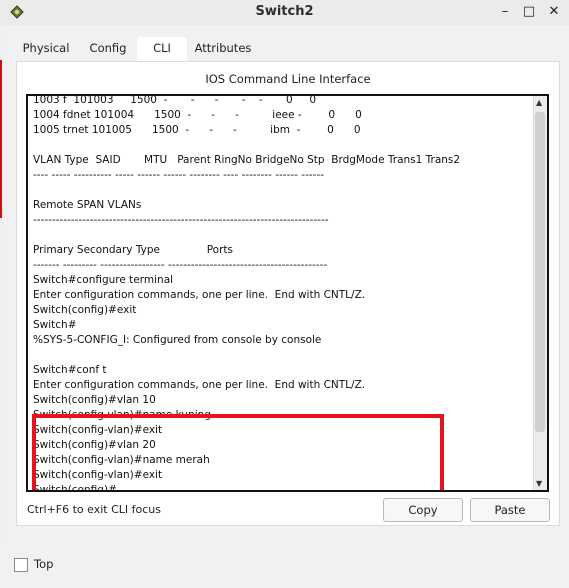 The width and height of the screenshot is (569, 588). What do you see at coordinates (539, 483) in the screenshot?
I see `scroll-down-arrow-icon: ▼` at bounding box center [539, 483].